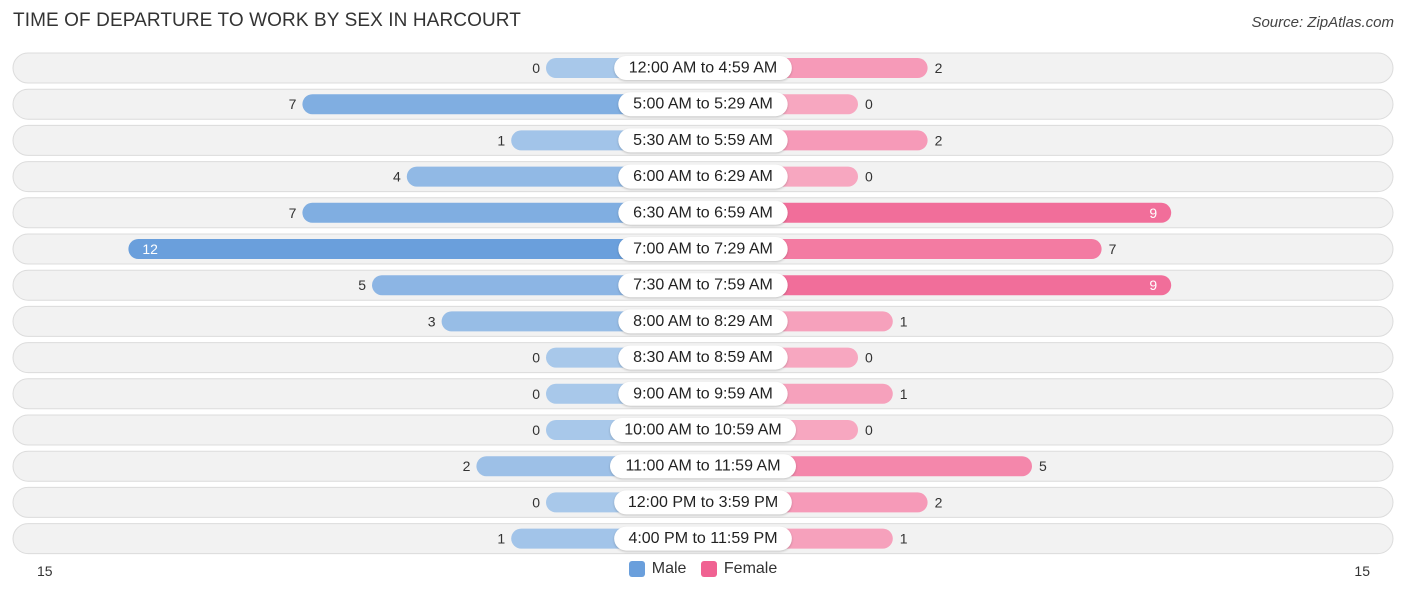 The height and width of the screenshot is (594, 1406). I want to click on category-label: 5:00 AM to 5:29 AM, so click(703, 104).